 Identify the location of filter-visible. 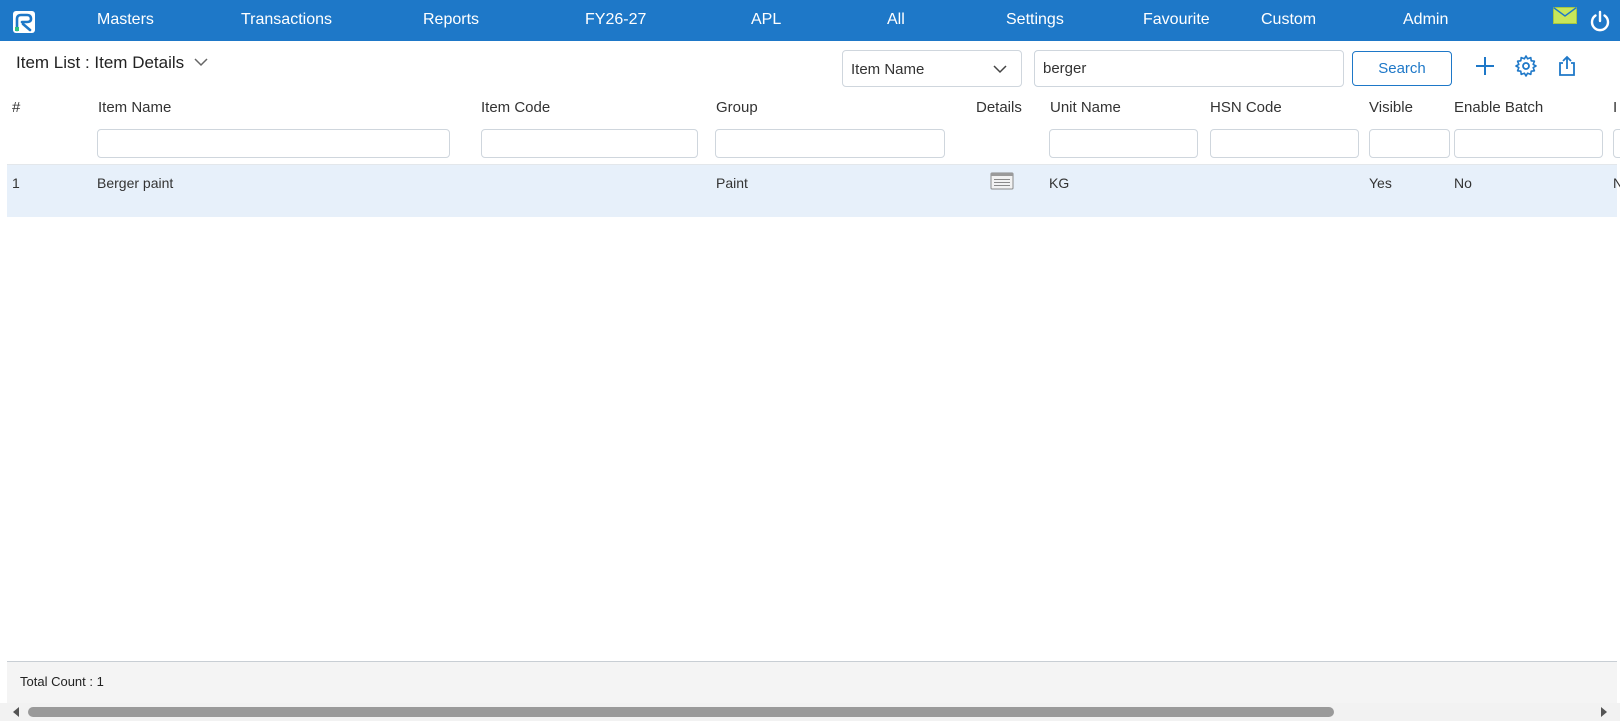
(1409, 143).